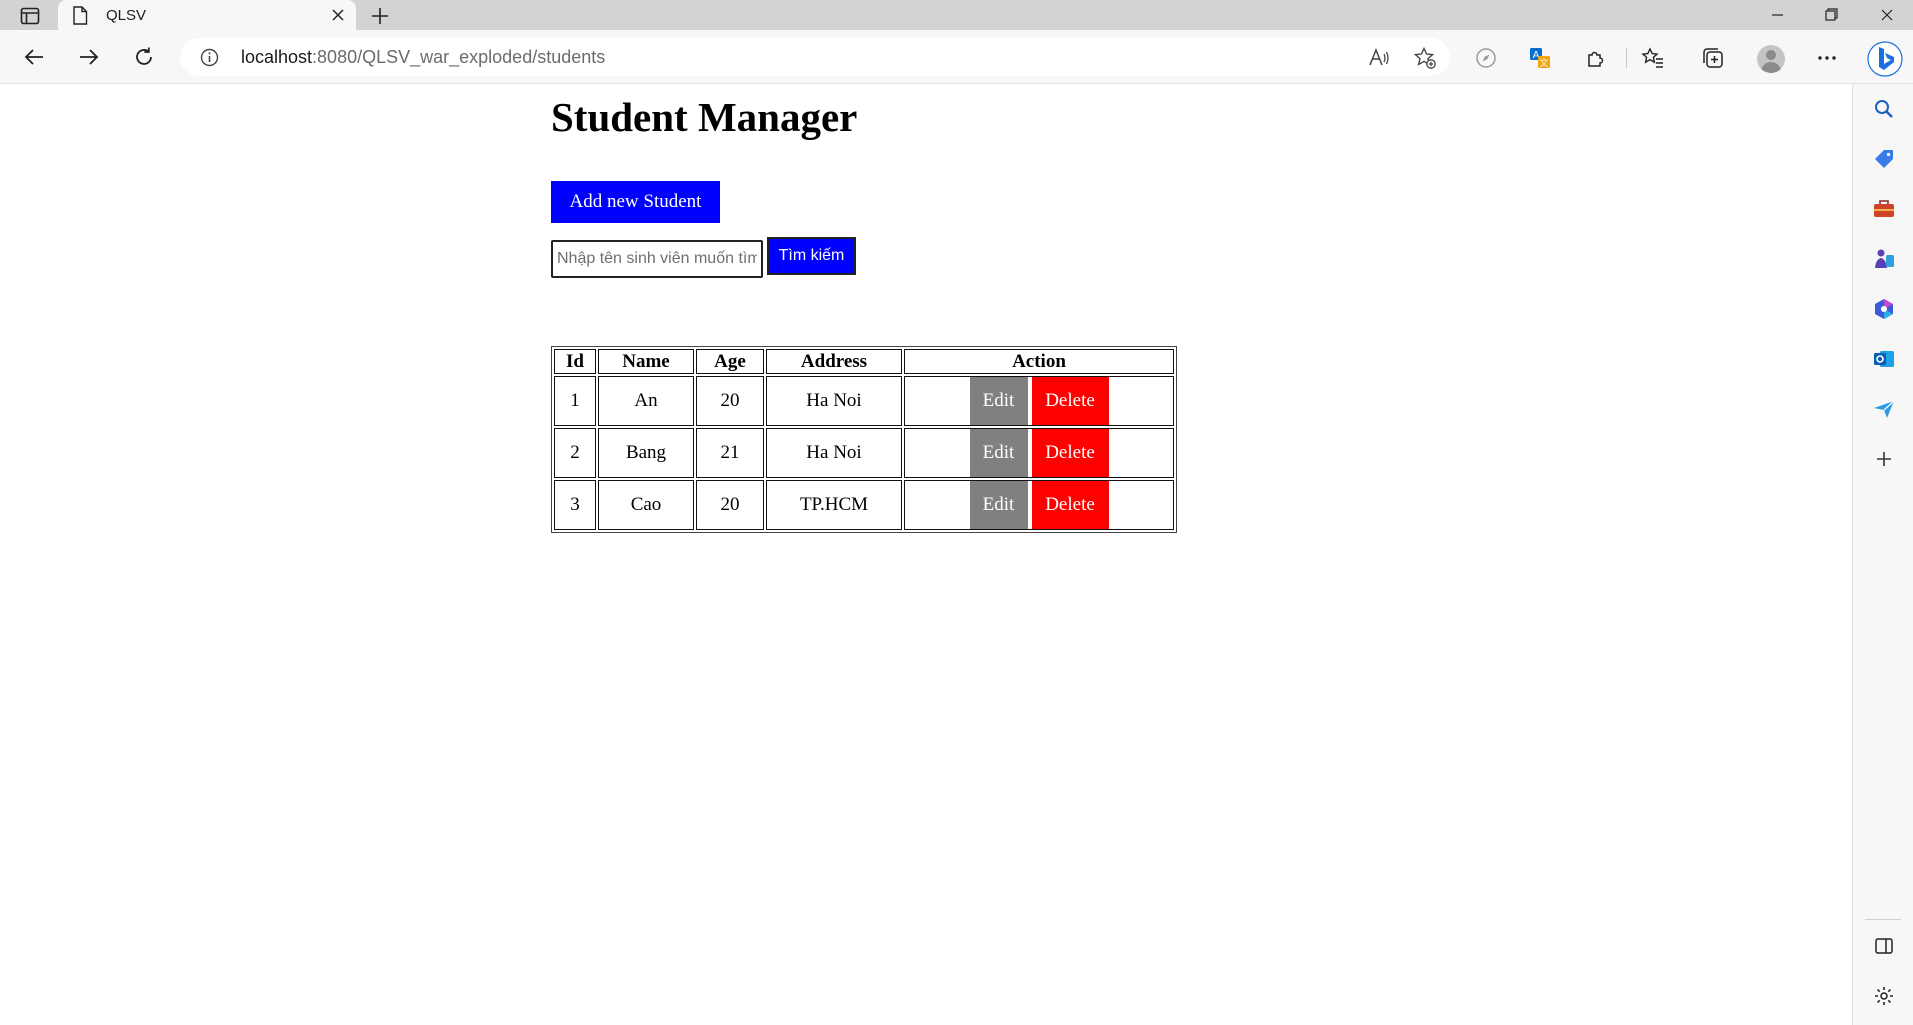  I want to click on table-row: 1 An 20 Ha Noi Edit Delete, so click(864, 401).